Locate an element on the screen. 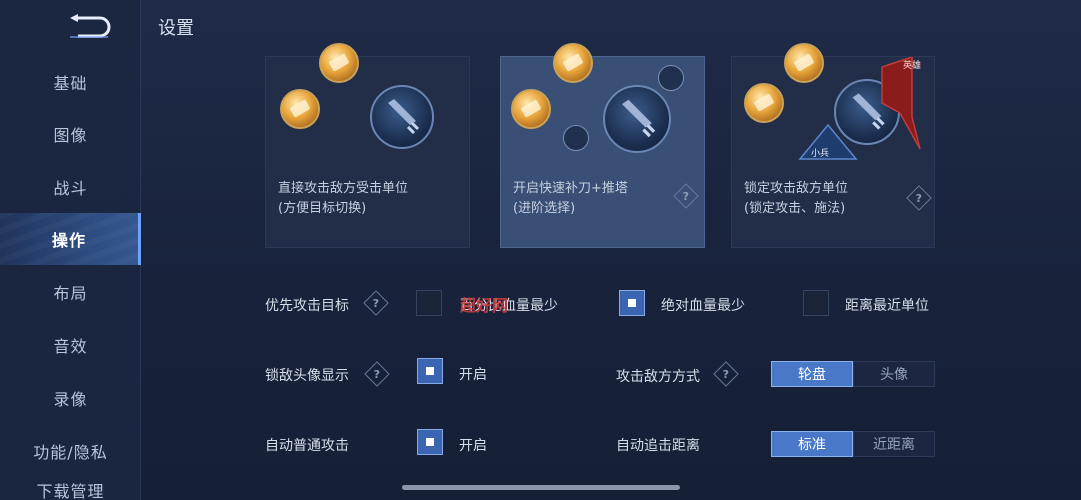 This screenshot has width=1081, height=500. auto-chase-toggle: 标准 近距离 is located at coordinates (853, 444).